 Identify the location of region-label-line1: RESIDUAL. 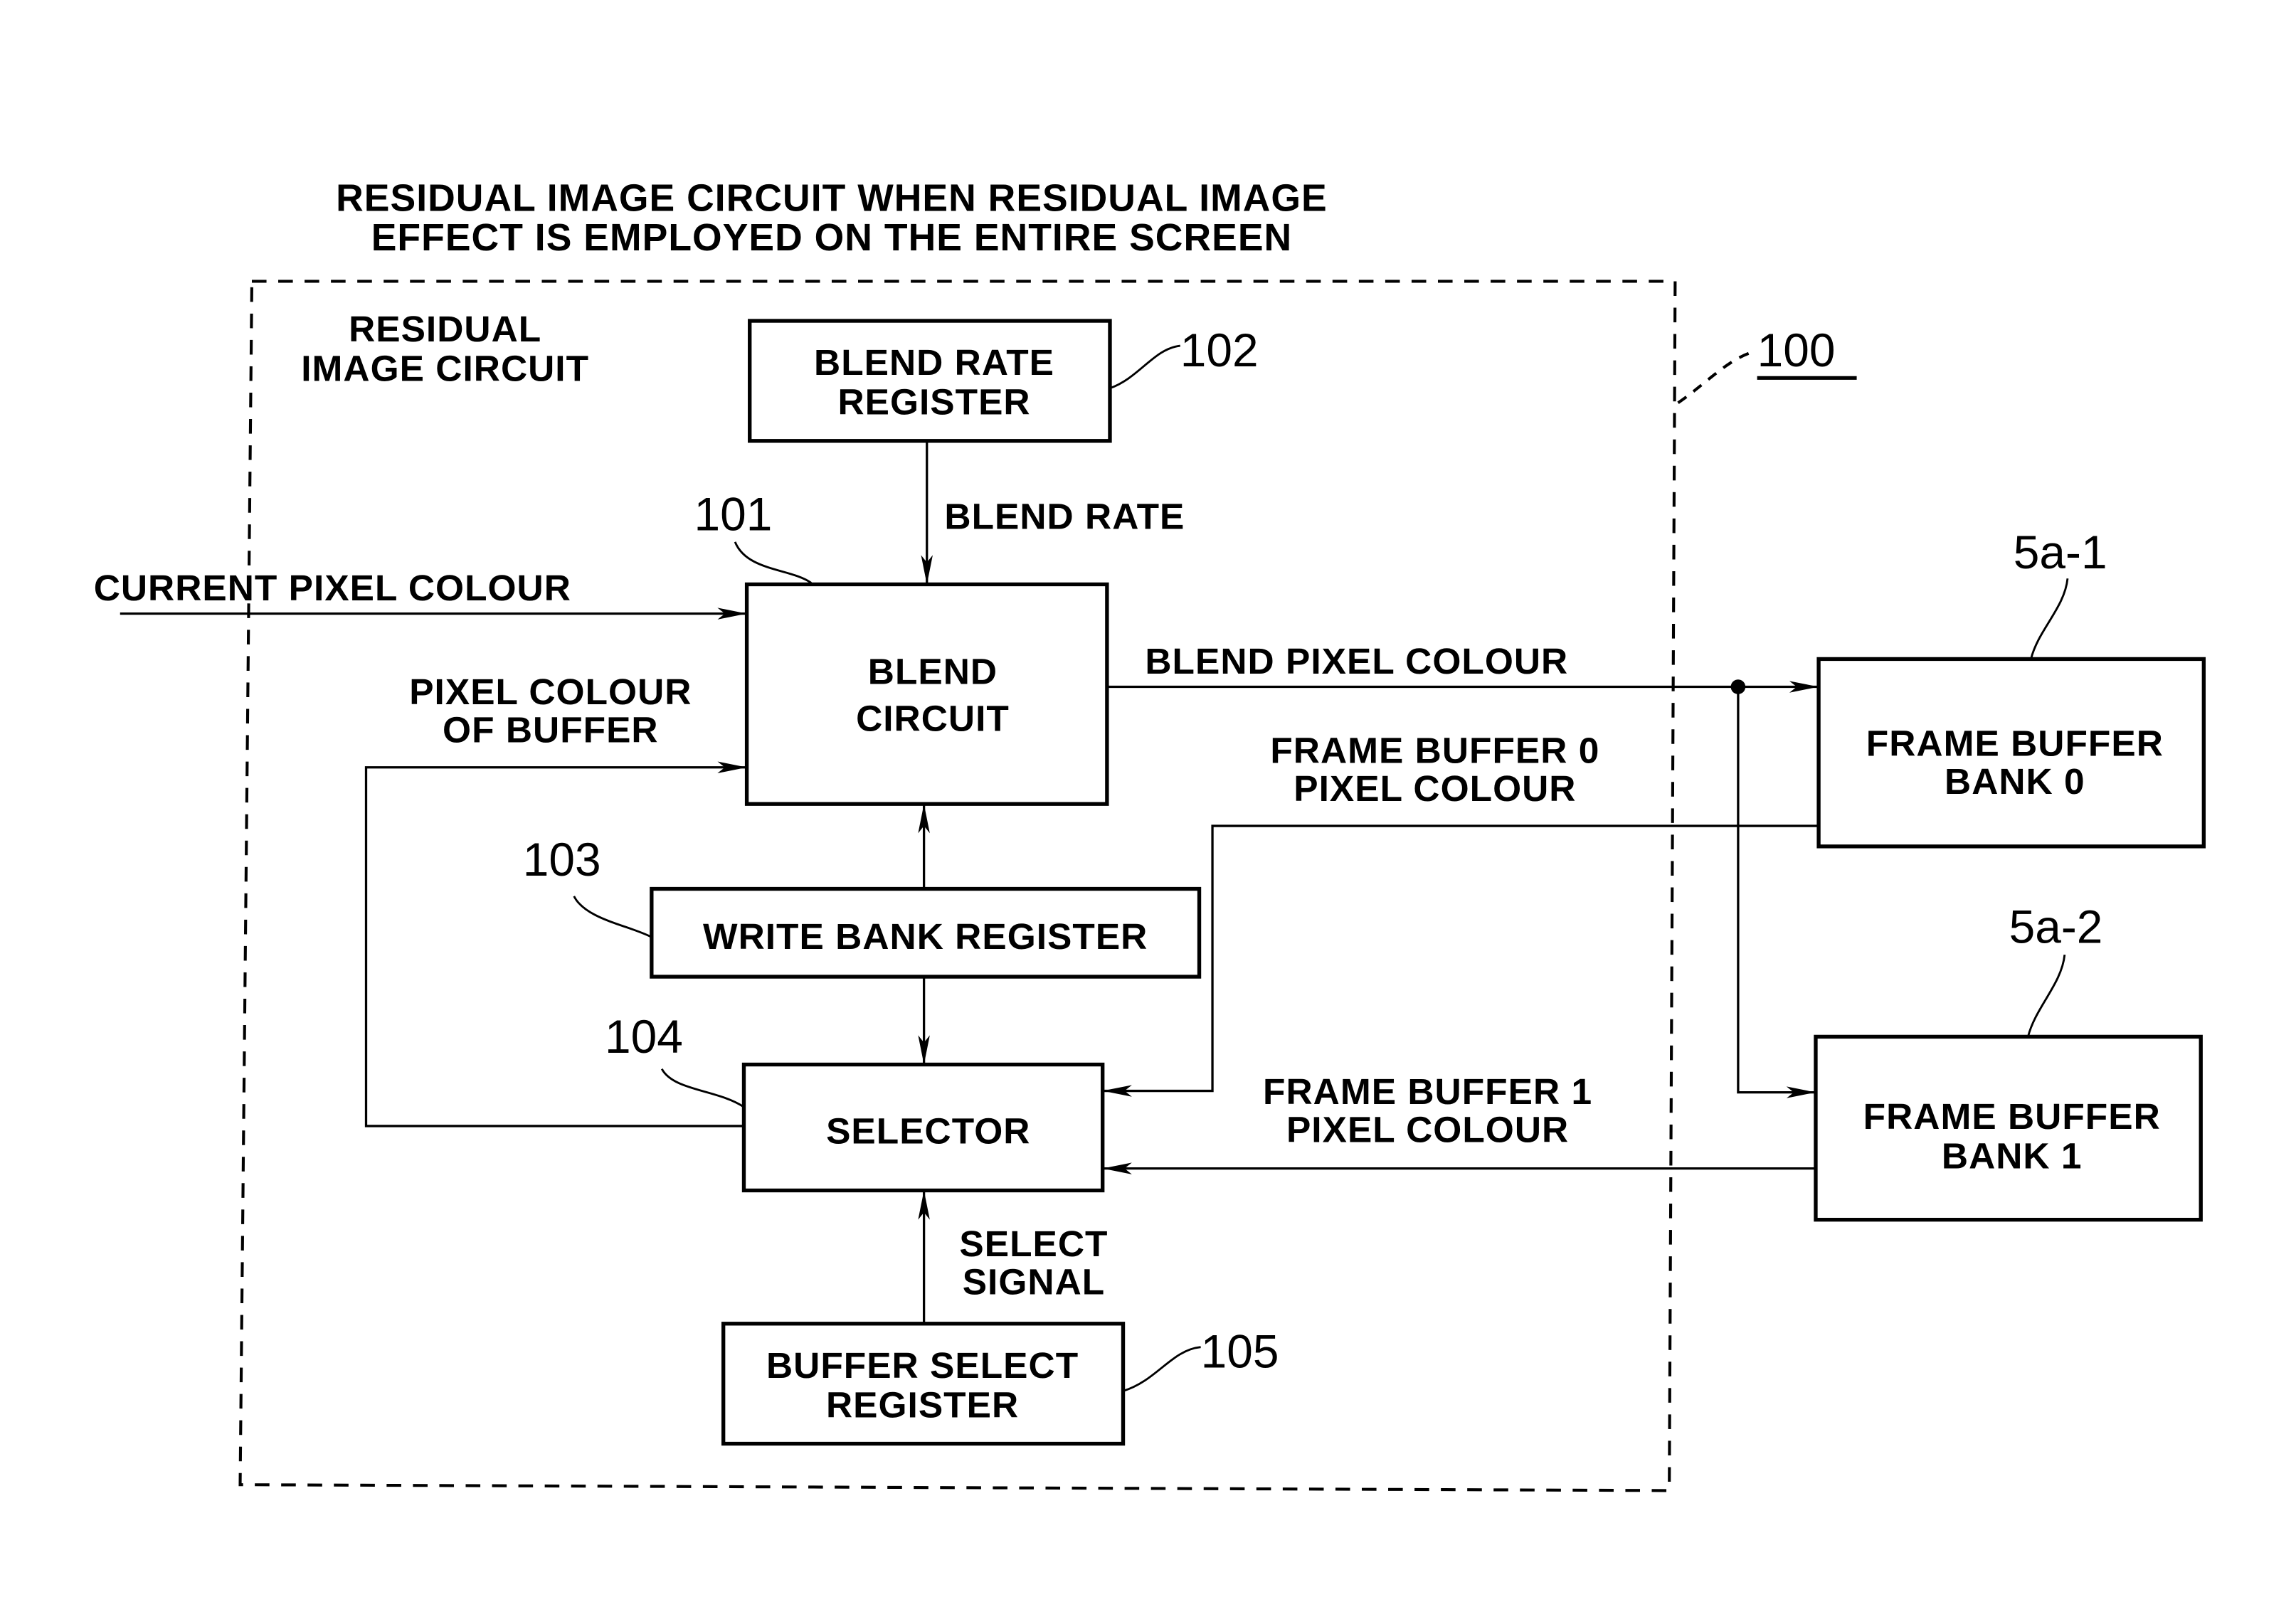
(445, 328).